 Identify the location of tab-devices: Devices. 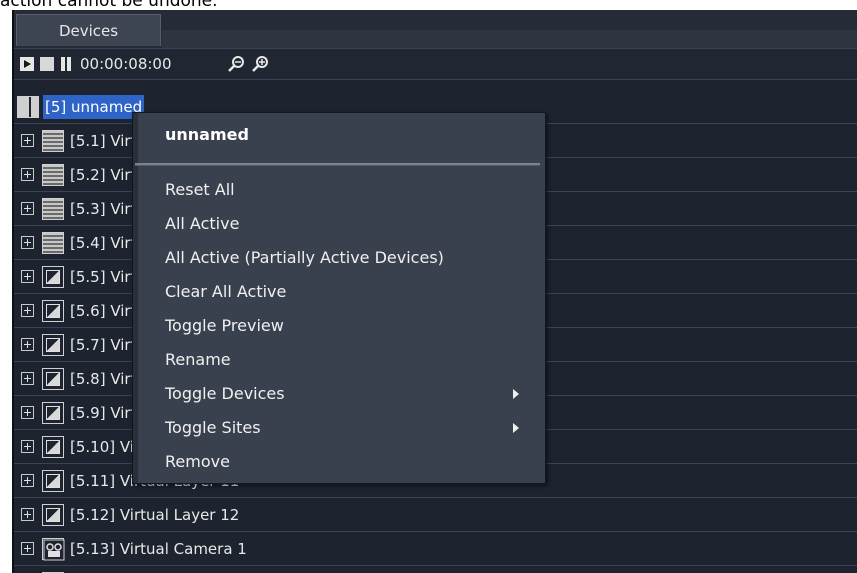
(88, 30).